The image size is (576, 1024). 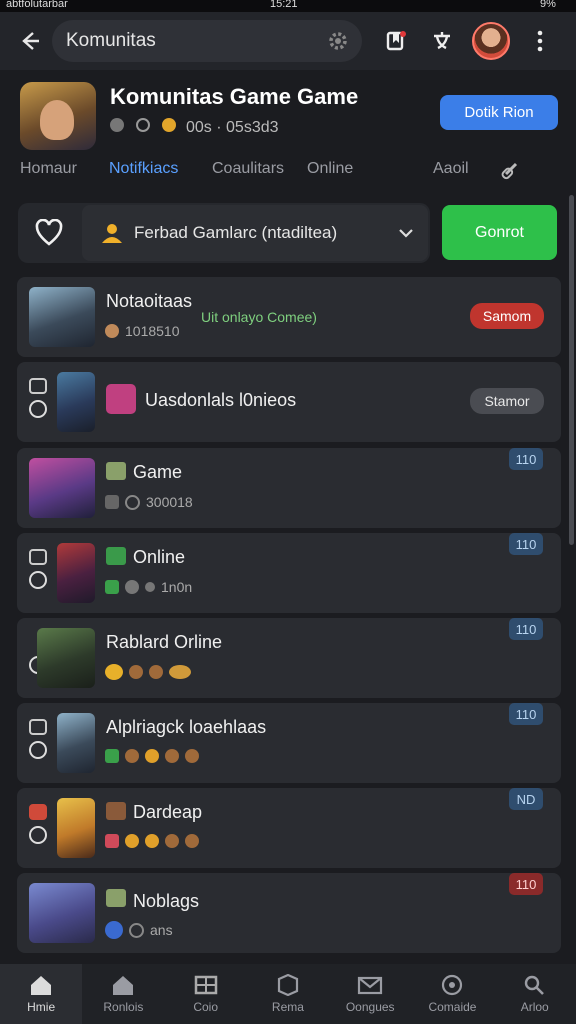 I want to click on item-name: Noblags, so click(x=166, y=901).